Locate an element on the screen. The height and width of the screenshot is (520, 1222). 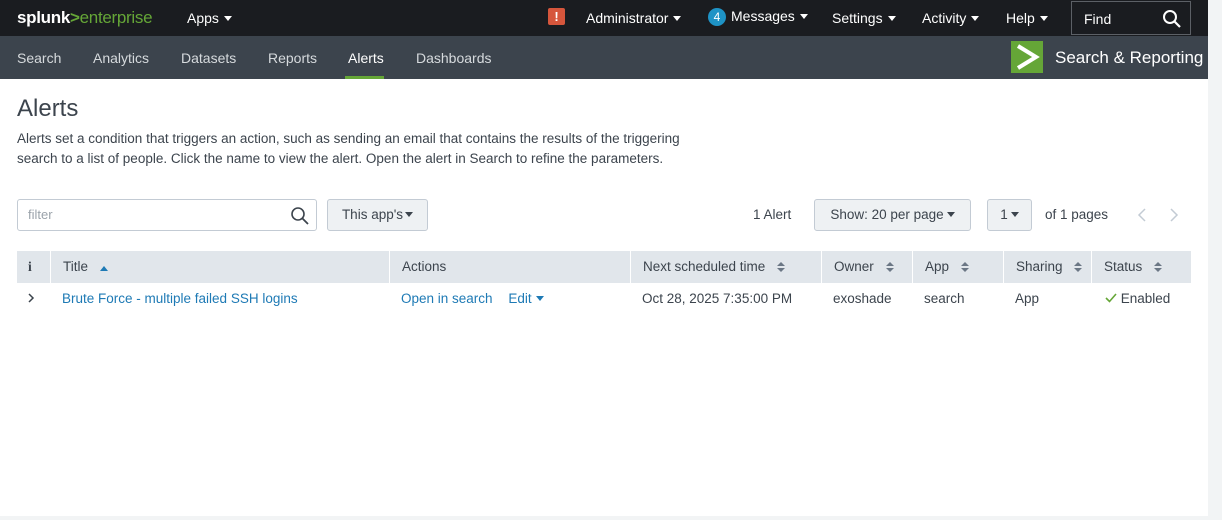
messages-count-badge: 4 is located at coordinates (717, 17).